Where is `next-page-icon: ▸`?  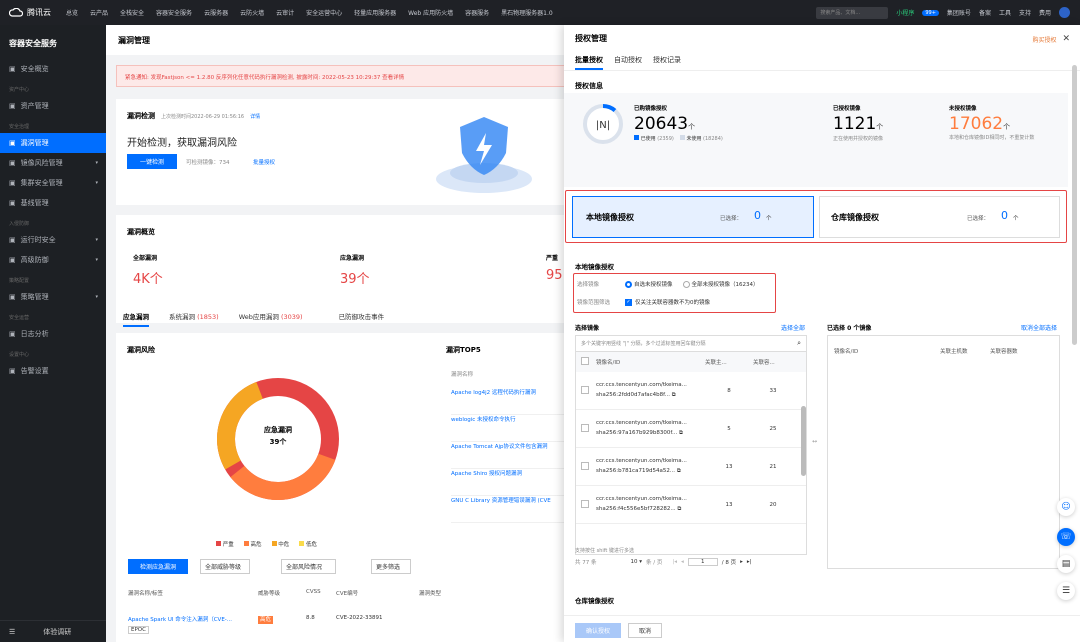
next-page-icon: ▸ is located at coordinates (741, 562).